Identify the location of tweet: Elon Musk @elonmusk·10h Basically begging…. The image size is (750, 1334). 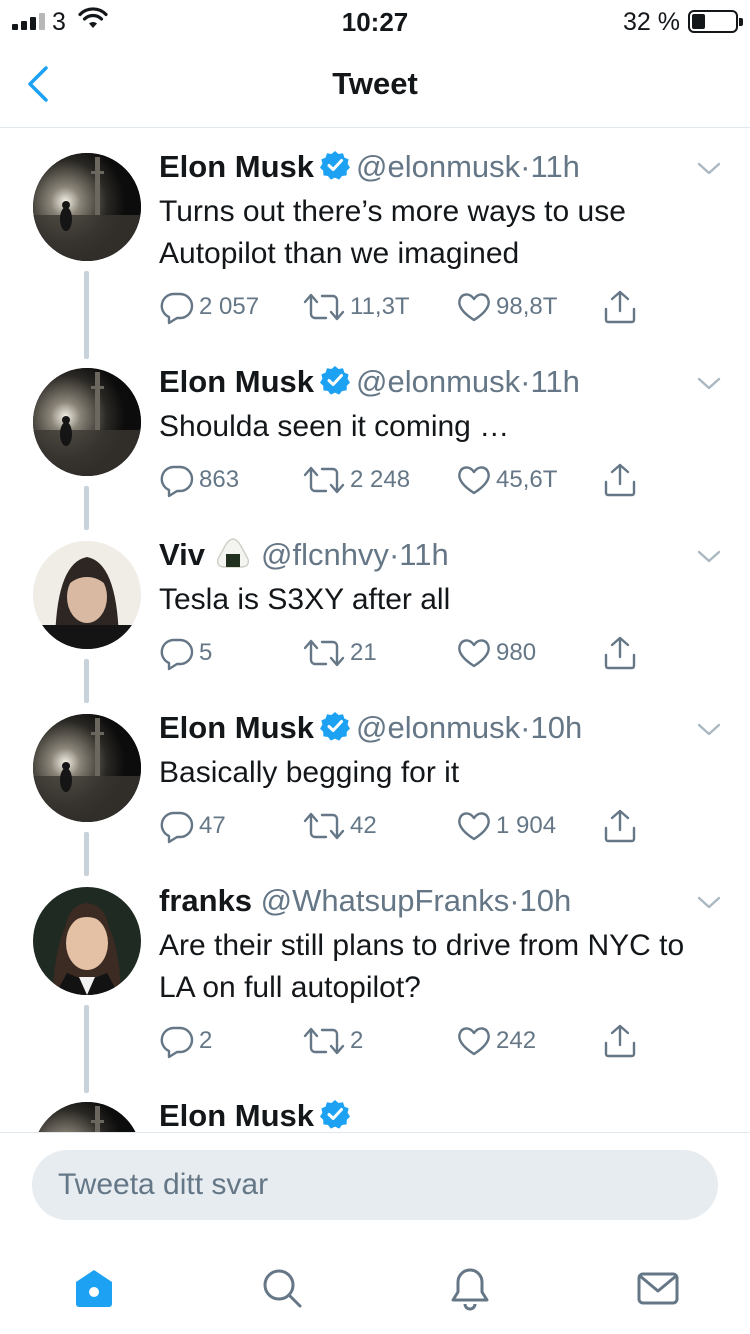
(375, 783).